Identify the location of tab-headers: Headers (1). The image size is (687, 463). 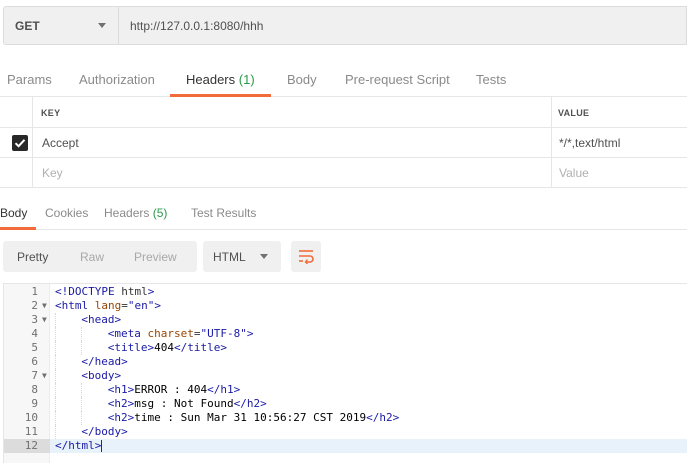
(220, 79).